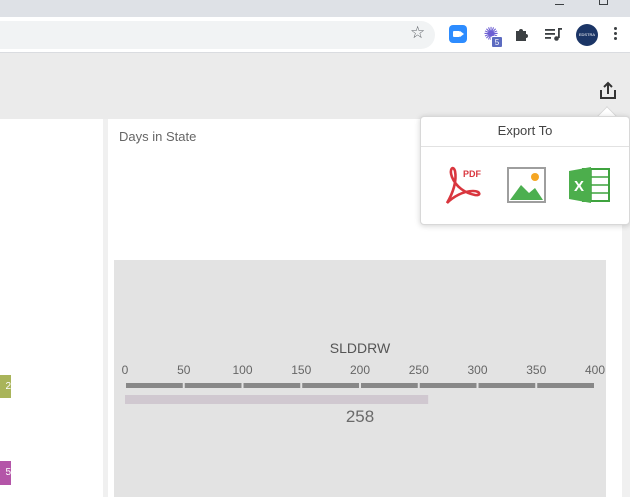  What do you see at coordinates (158, 136) in the screenshot?
I see `panel-title: Days in State` at bounding box center [158, 136].